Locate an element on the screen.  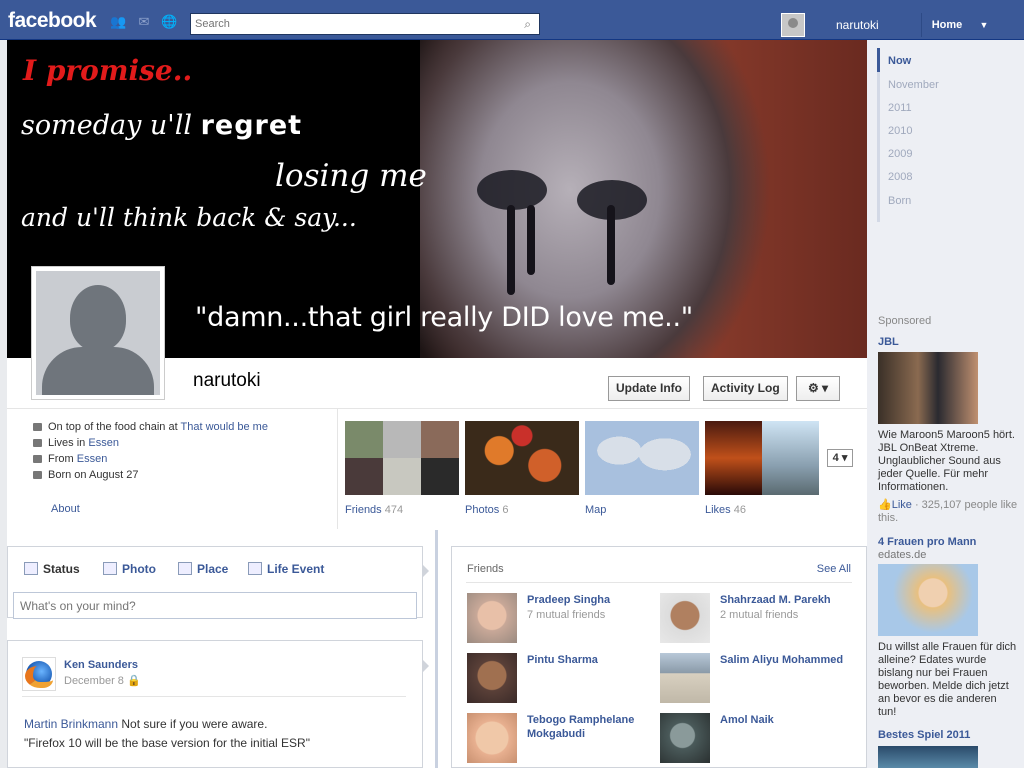
friend-item: Salim Aliyu Mohammed is located at coordinates (755, 679).